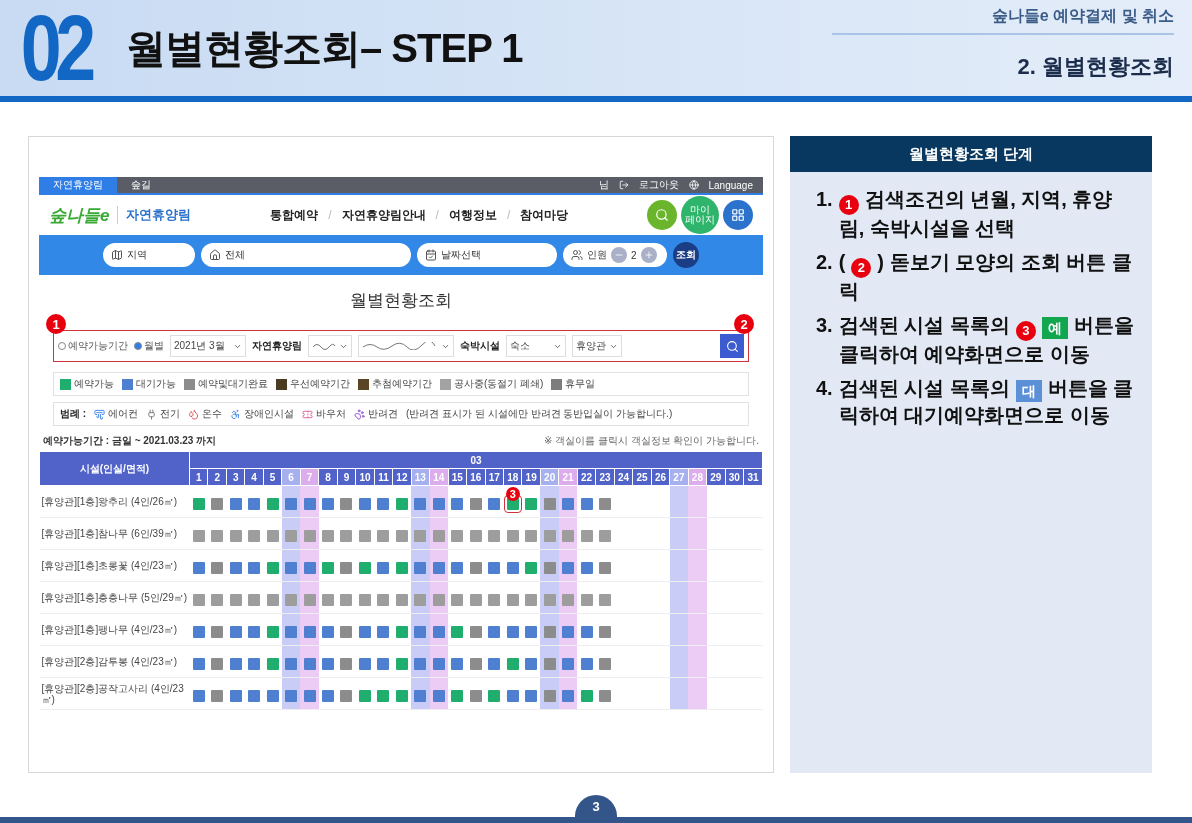  What do you see at coordinates (114, 629) in the screenshot?
I see `facility-name: [휴양관][1층]팽나무 (4인/23㎡)` at bounding box center [114, 629].